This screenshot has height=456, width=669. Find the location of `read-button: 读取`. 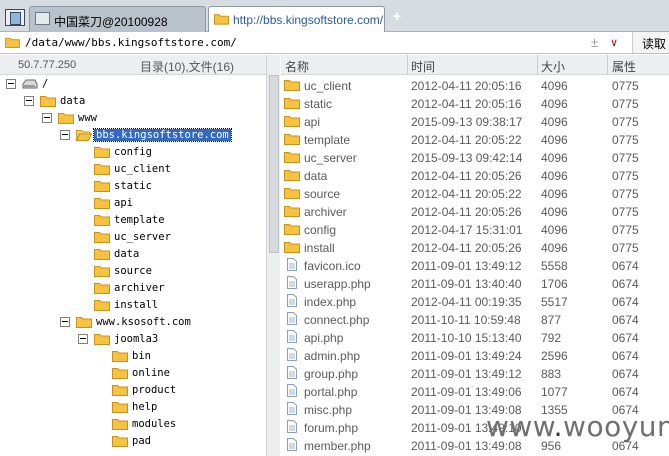

read-button: 读取 is located at coordinates (650, 42).